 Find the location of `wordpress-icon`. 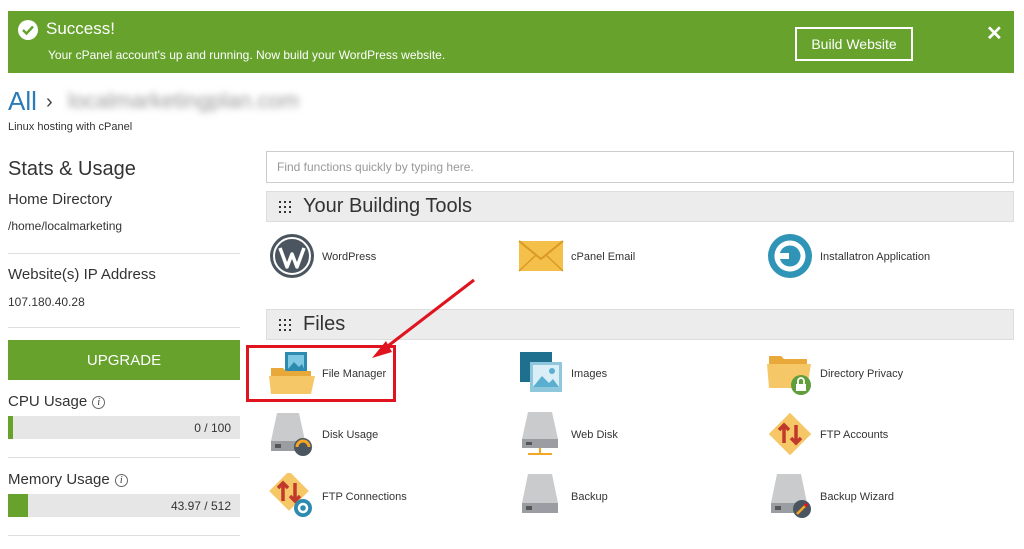

wordpress-icon is located at coordinates (292, 256).